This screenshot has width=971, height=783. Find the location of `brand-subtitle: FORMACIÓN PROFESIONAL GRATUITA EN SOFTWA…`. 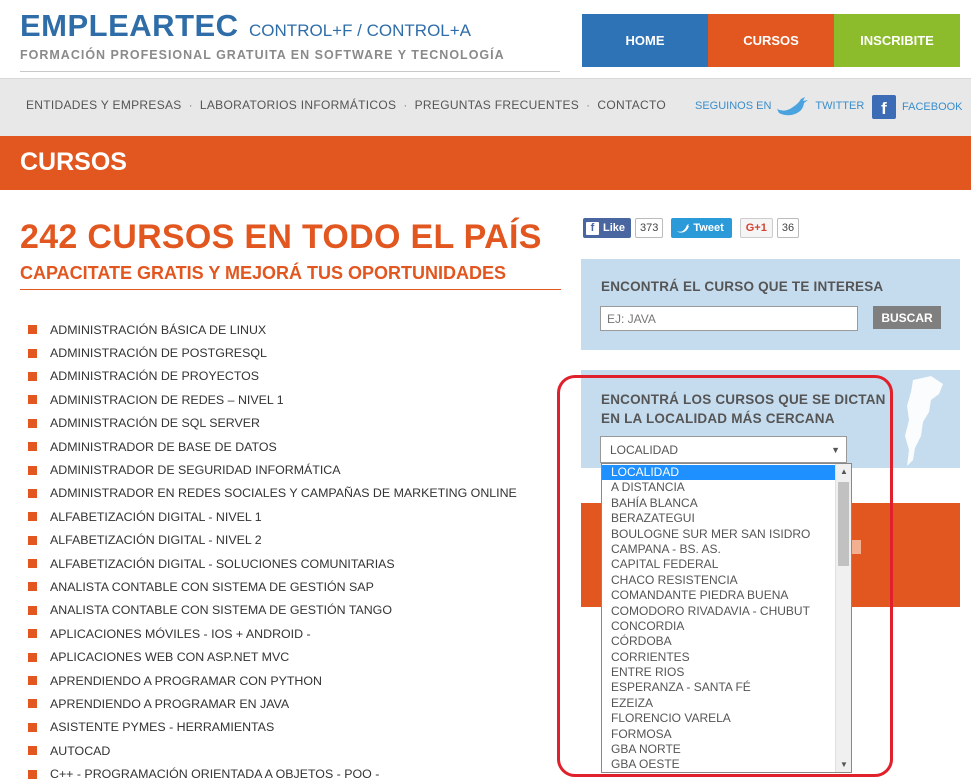

brand-subtitle: FORMACIÓN PROFESIONAL GRATUITA EN SOFTWA… is located at coordinates (262, 55).